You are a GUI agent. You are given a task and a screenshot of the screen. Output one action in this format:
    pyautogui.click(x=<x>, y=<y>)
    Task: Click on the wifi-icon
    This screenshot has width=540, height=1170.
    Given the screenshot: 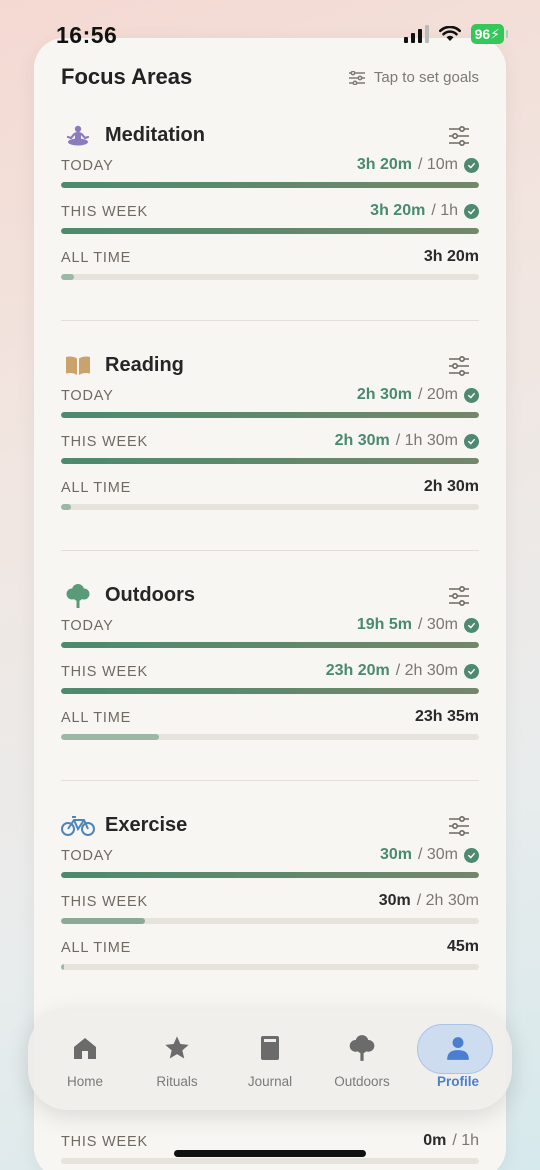 What is the action you would take?
    pyautogui.click(x=449, y=33)
    